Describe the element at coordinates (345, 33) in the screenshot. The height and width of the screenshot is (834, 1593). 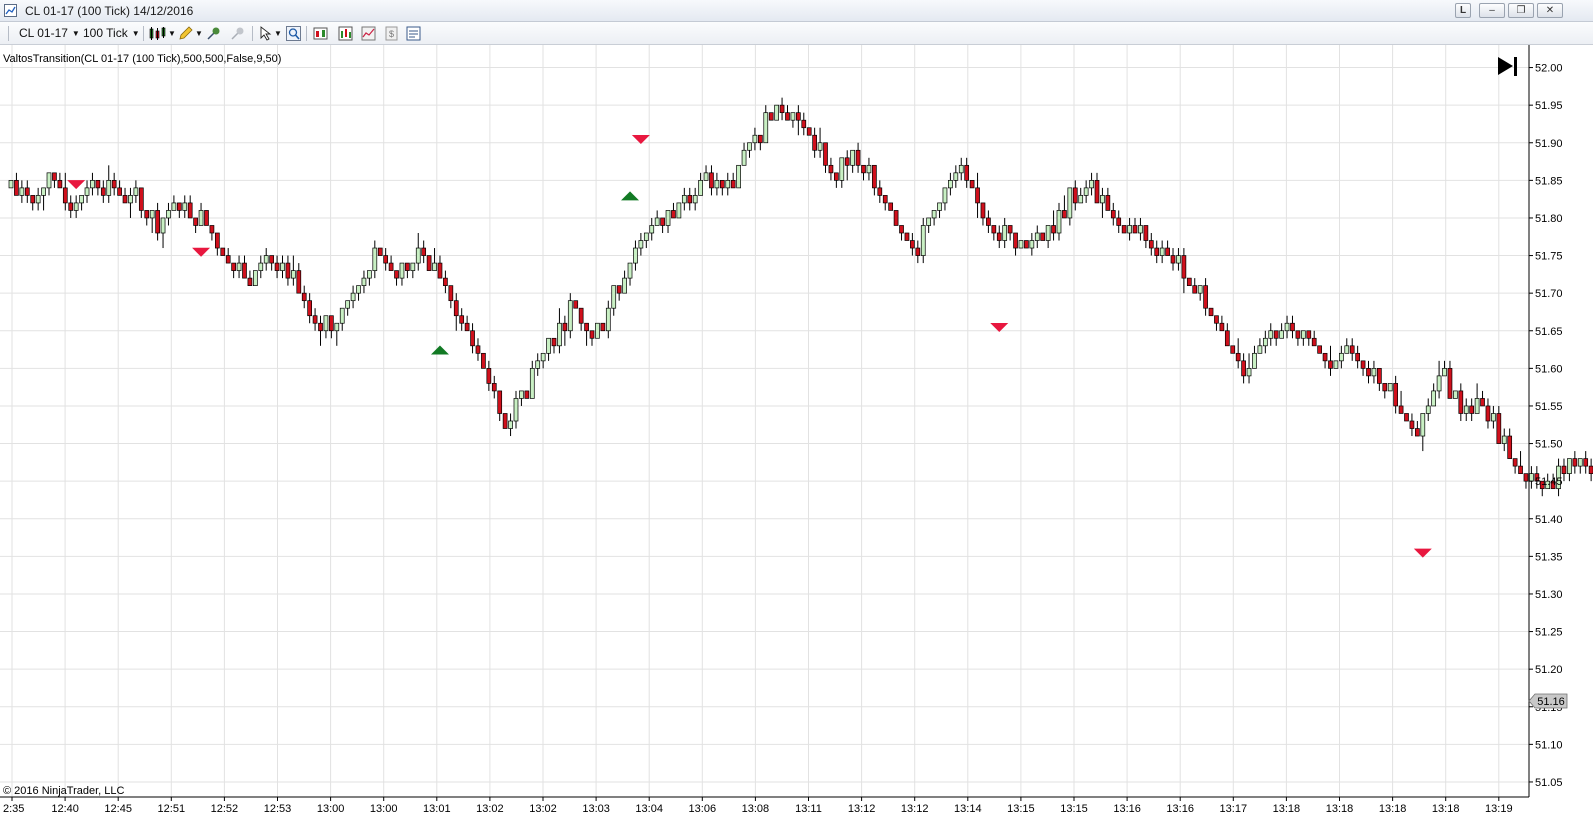
I see `indicators-icon` at that location.